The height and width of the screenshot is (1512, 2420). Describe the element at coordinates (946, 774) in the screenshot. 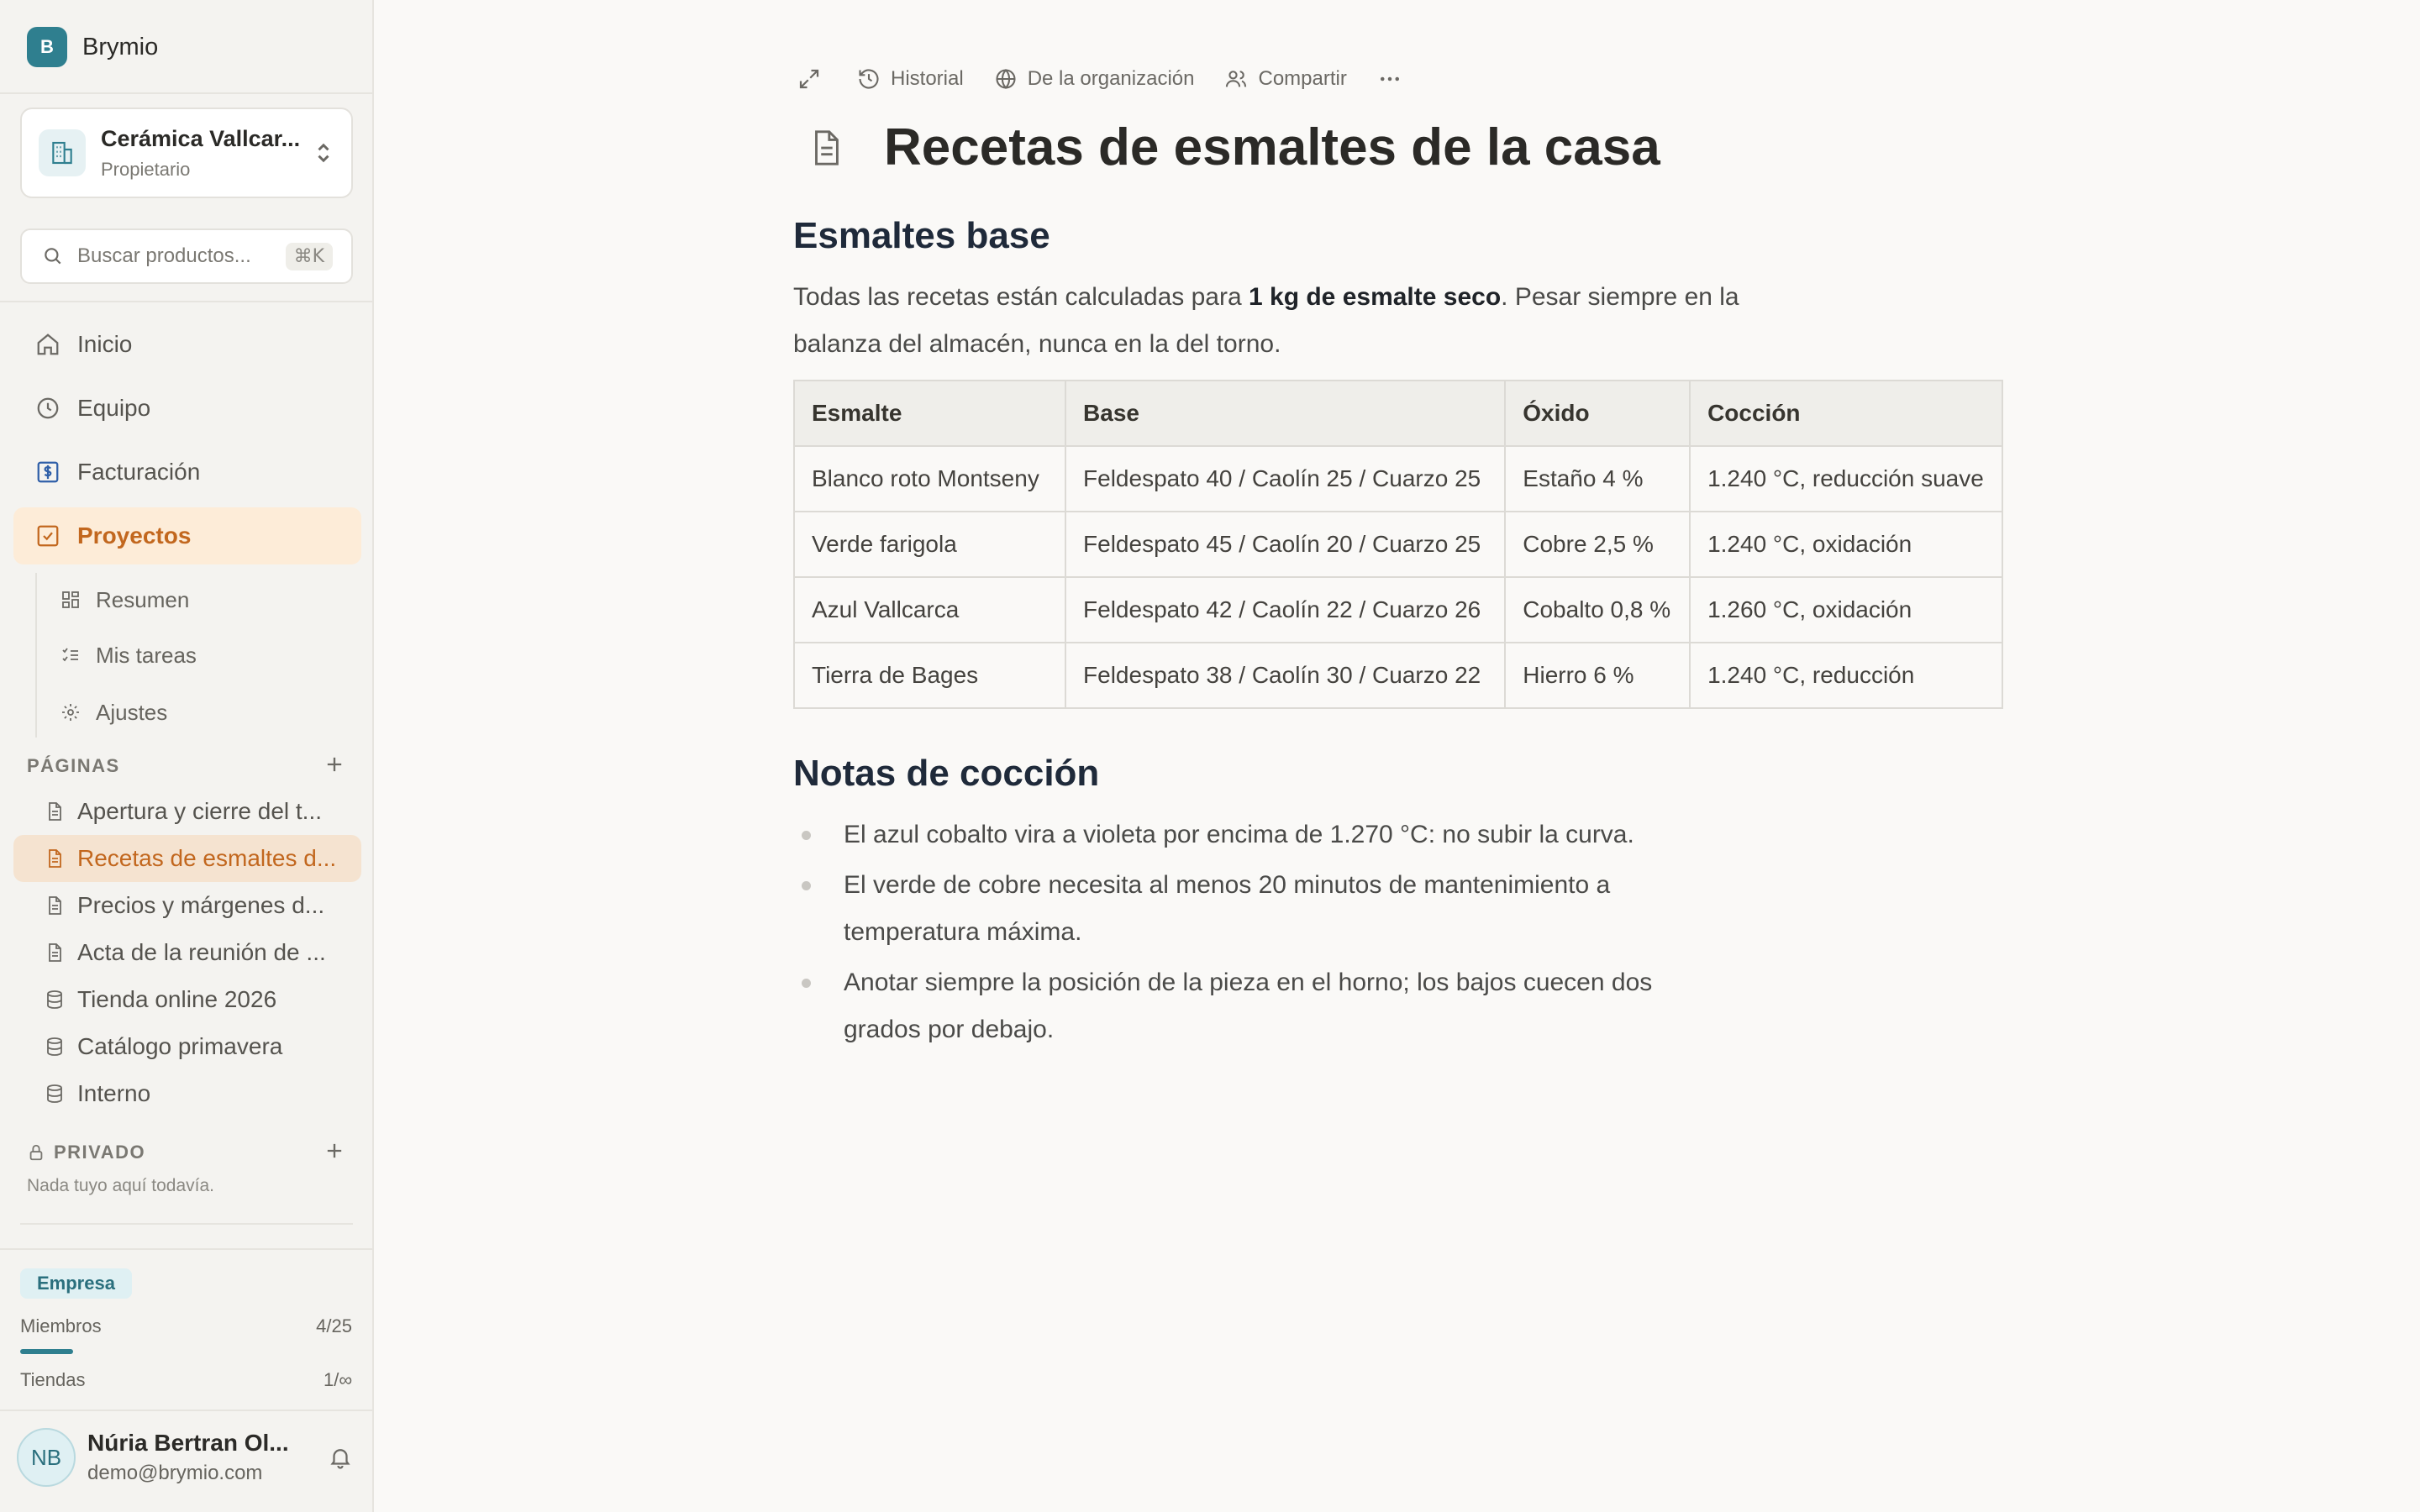

I see `section-heading: Notas de cocción` at that location.